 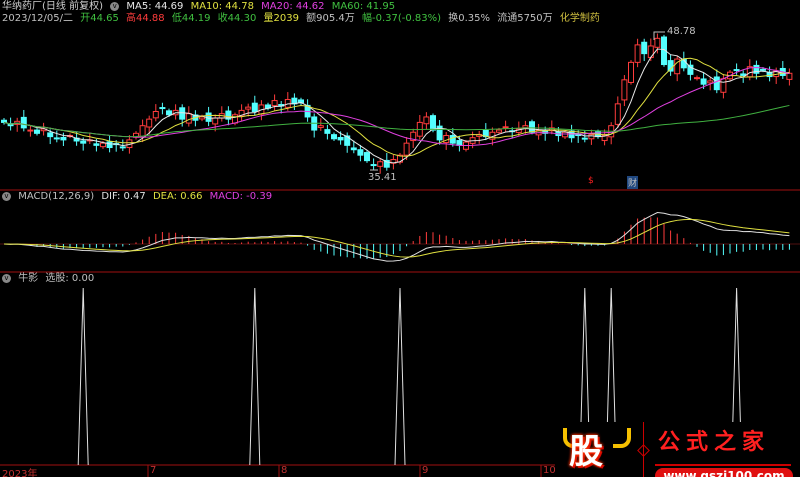 What do you see at coordinates (145, 18) in the screenshot?
I see `quote-high: 高44.88` at bounding box center [145, 18].